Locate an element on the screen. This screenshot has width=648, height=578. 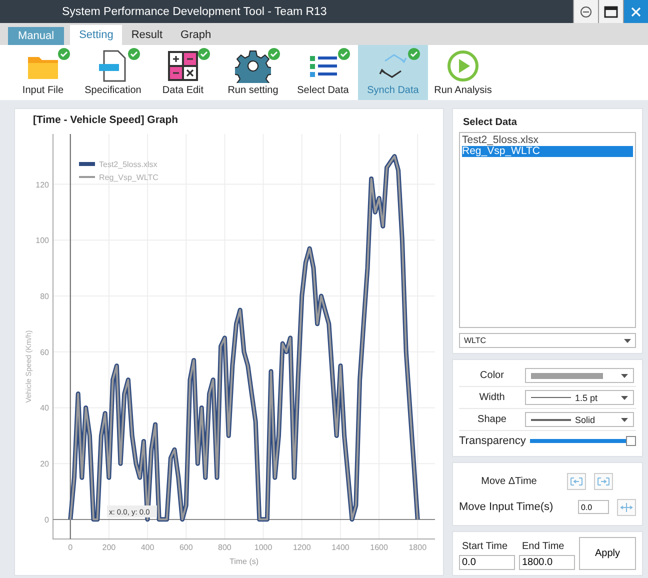
axis-tick-label: 200 is located at coordinates (109, 547).